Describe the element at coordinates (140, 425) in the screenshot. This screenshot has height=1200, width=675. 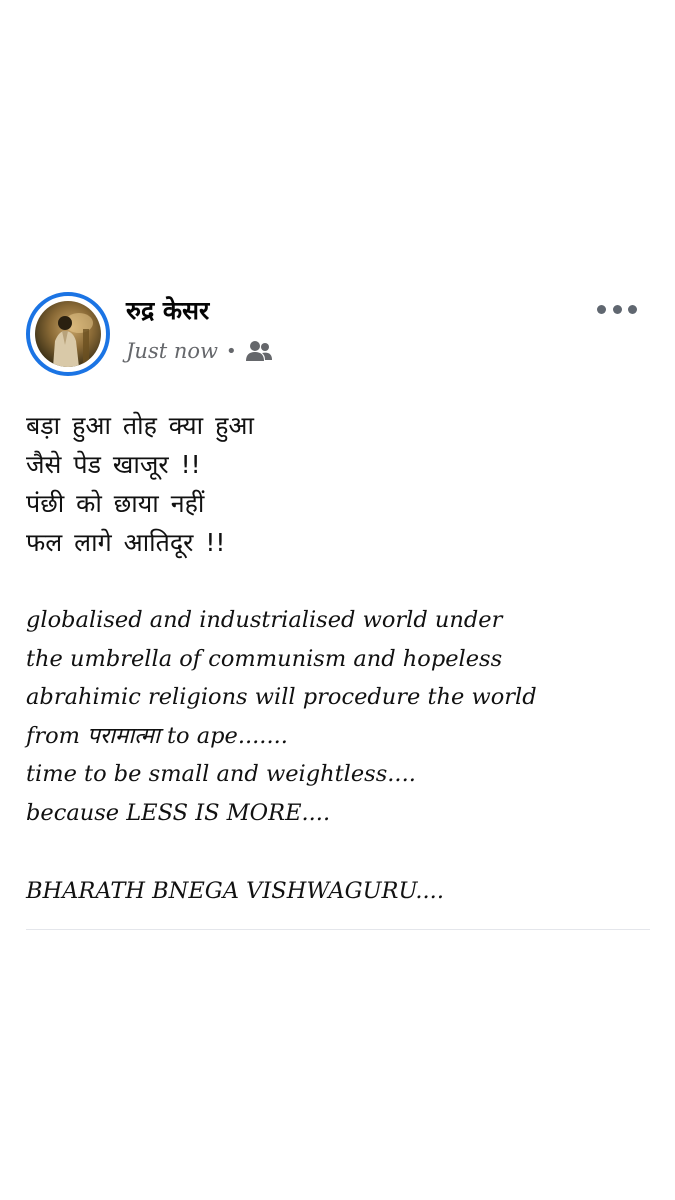
I see `post-text-line: बड़ा हुआ तोह क्या हुआ` at that location.